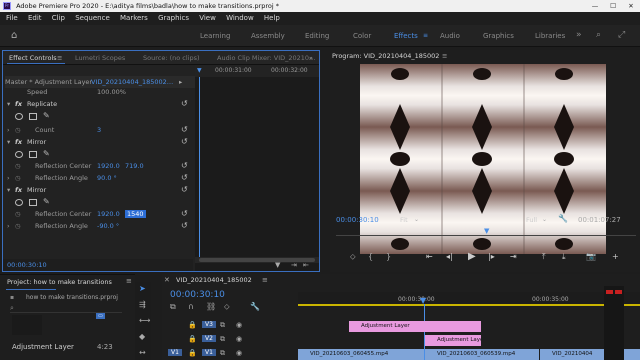  What do you see at coordinates (404, 220) in the screenshot?
I see `zoom-dropdown: Fit` at bounding box center [404, 220].